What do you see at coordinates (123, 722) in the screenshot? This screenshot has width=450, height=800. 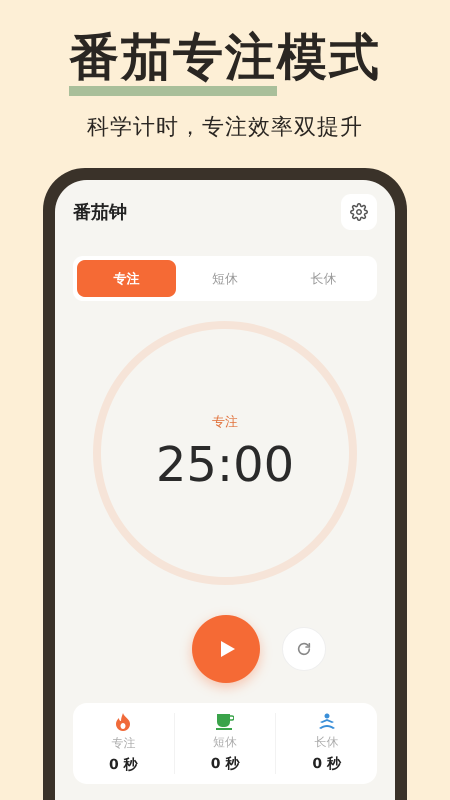 I see `flame-icon` at bounding box center [123, 722].